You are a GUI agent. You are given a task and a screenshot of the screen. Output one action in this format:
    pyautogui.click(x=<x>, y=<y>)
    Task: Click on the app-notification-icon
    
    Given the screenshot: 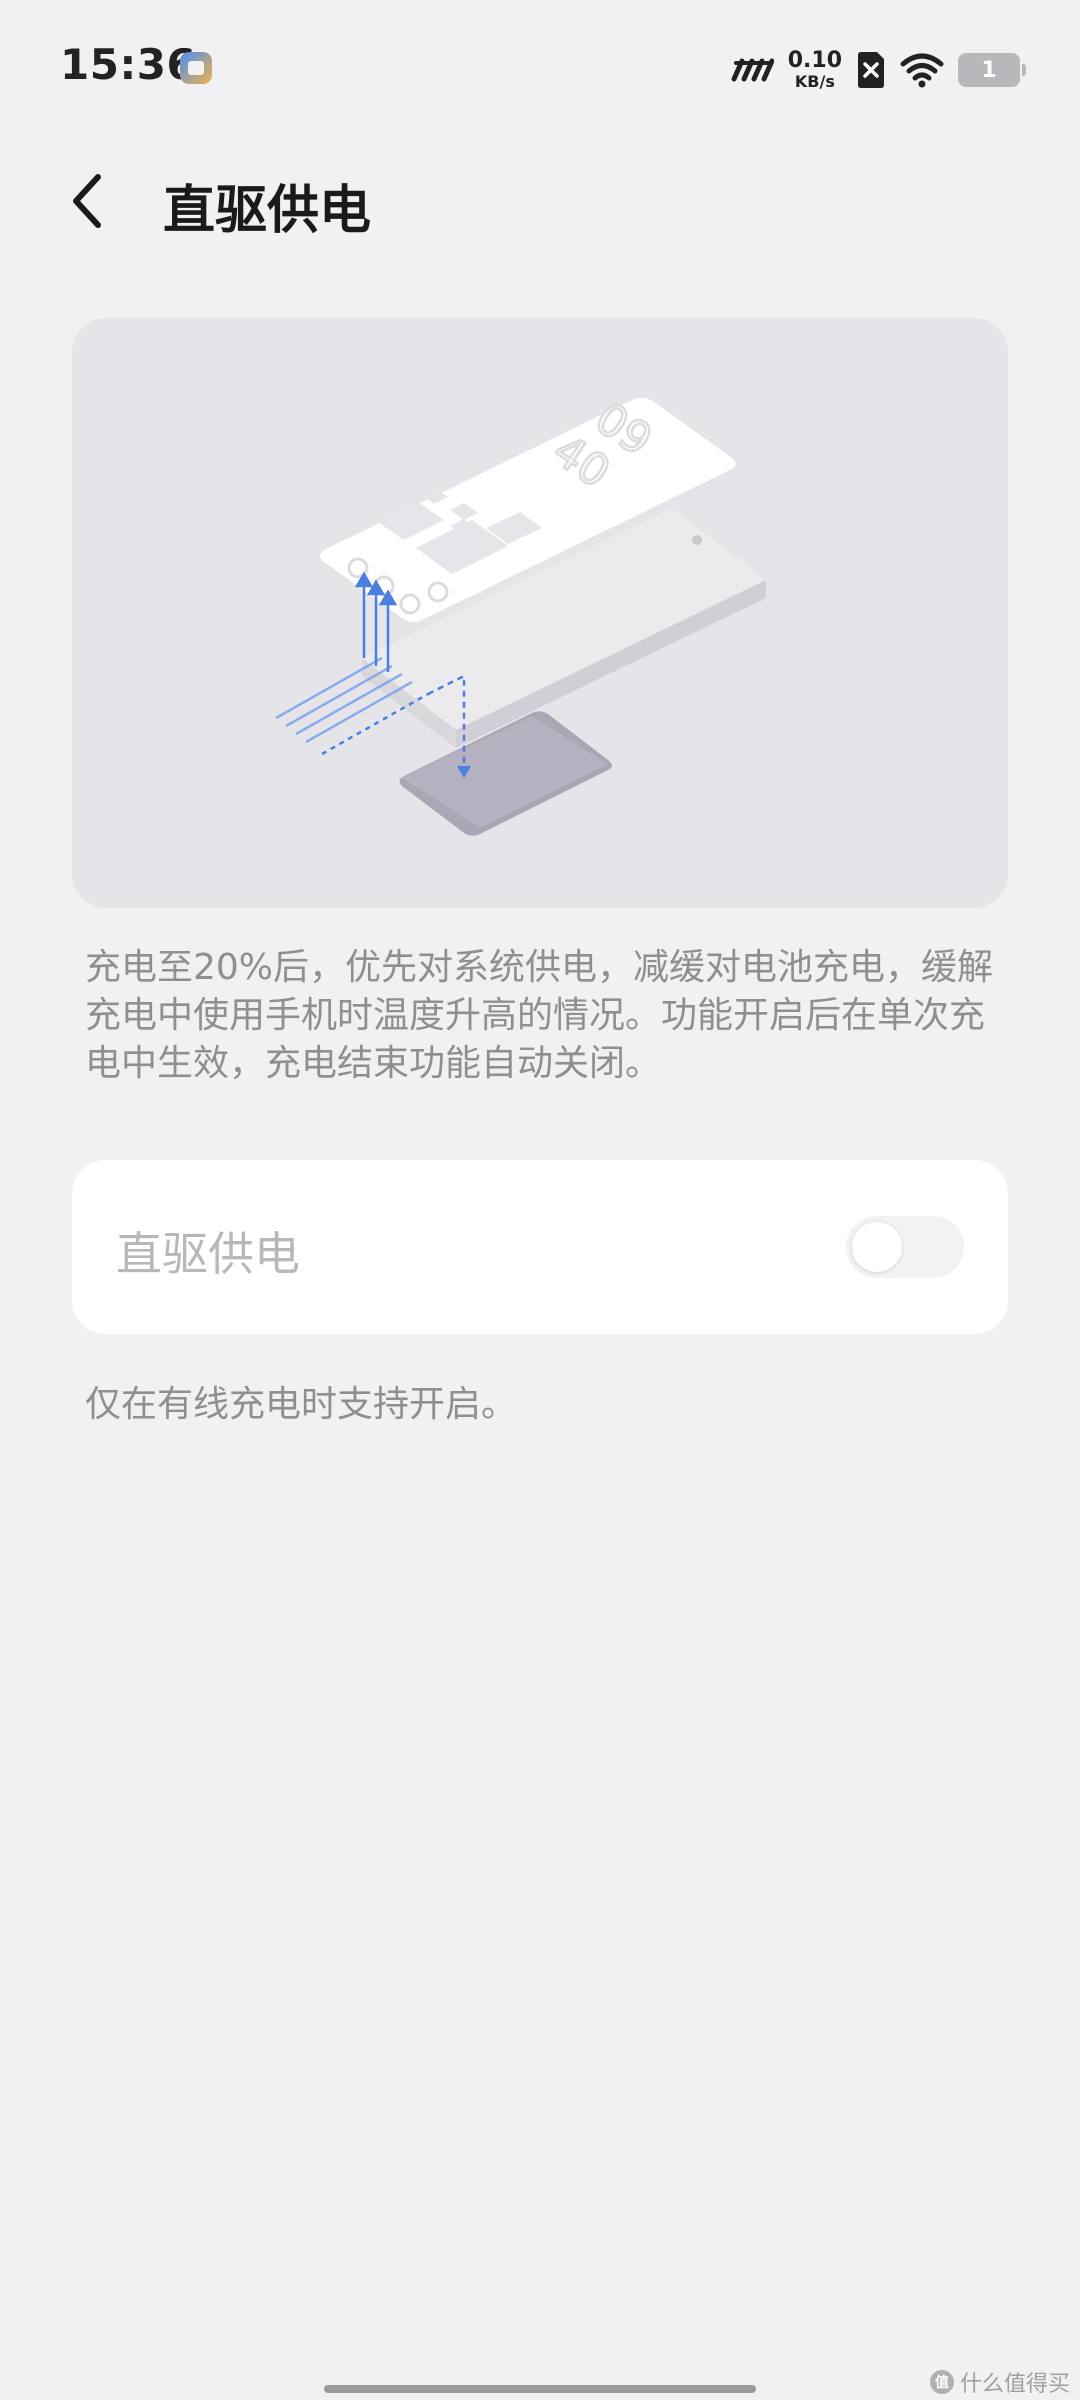 What is the action you would take?
    pyautogui.click(x=196, y=68)
    